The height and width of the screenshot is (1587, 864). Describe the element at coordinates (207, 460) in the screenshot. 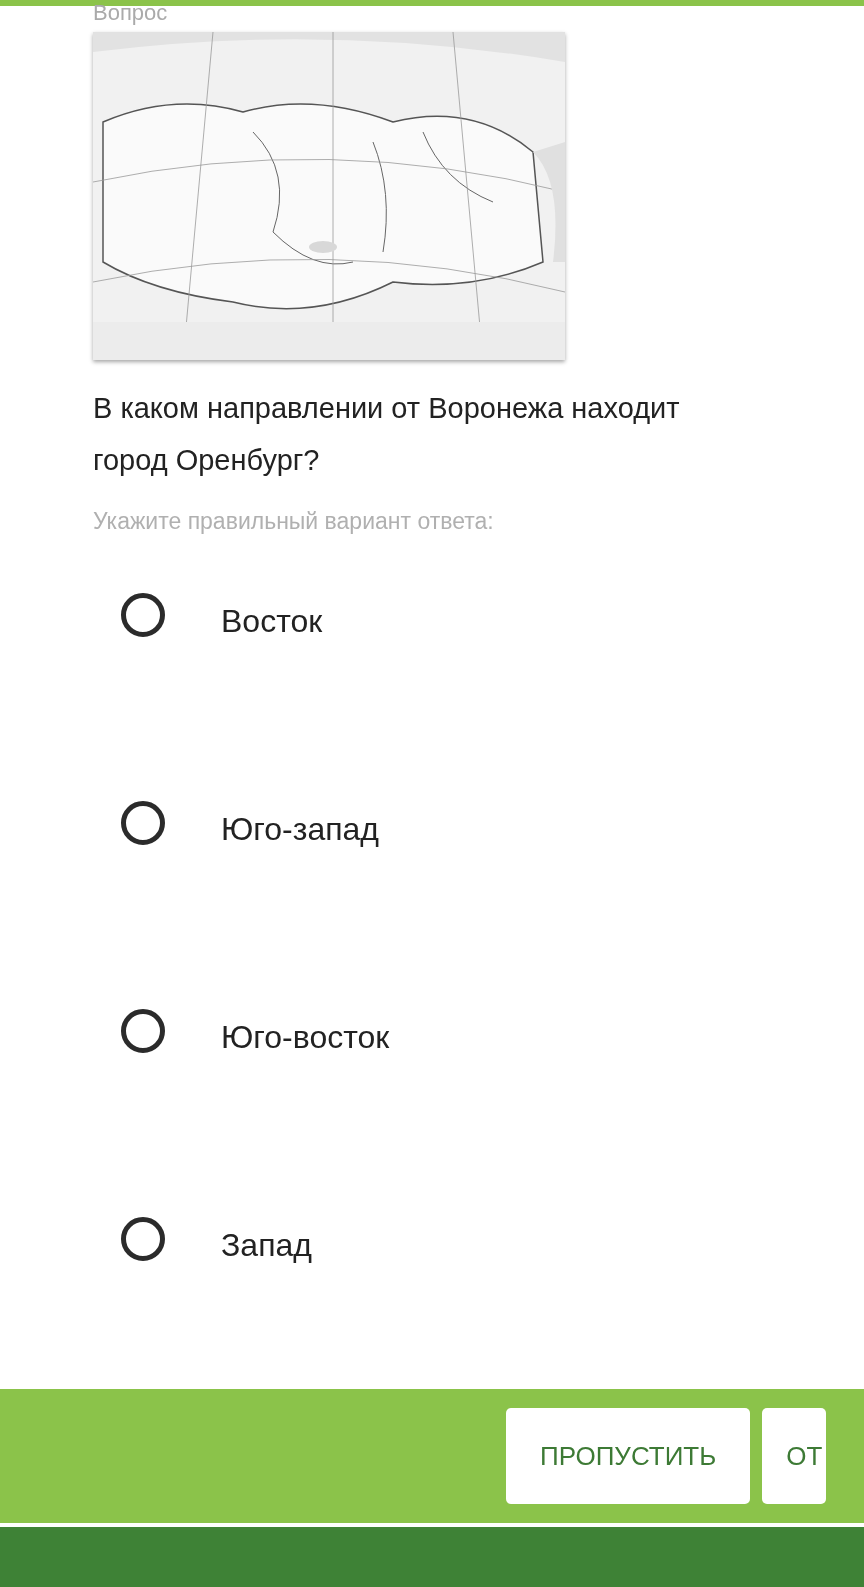

I see `question-text: город Оренбург?` at that location.